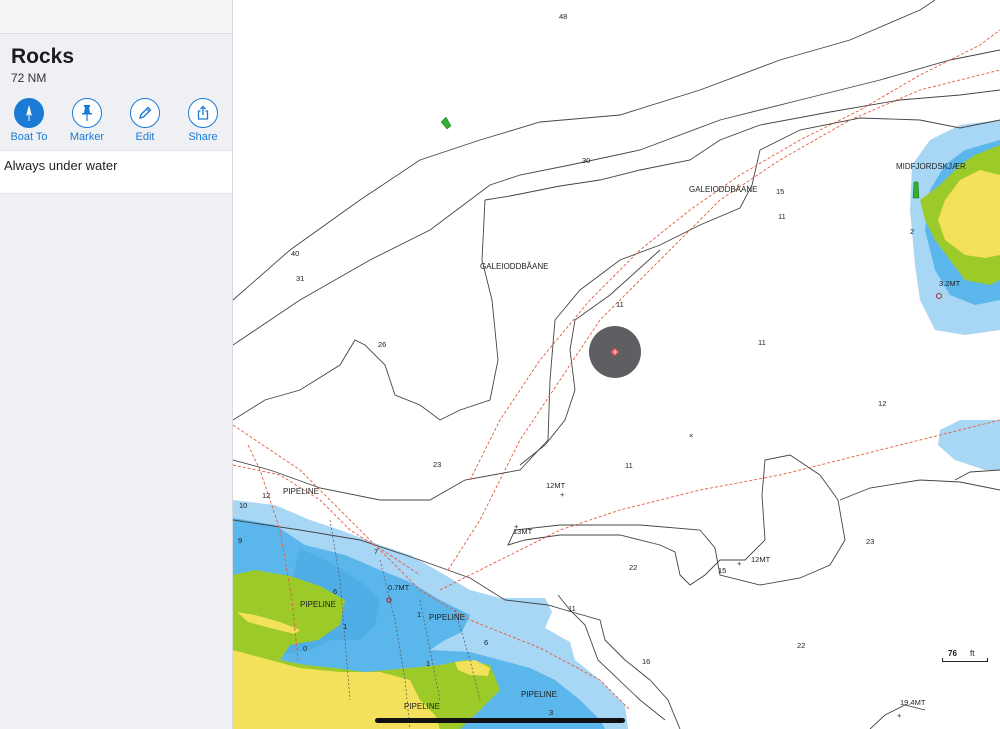 This screenshot has height=729, width=1000. What do you see at coordinates (305, 648) in the screenshot?
I see `sounding: 0` at bounding box center [305, 648].